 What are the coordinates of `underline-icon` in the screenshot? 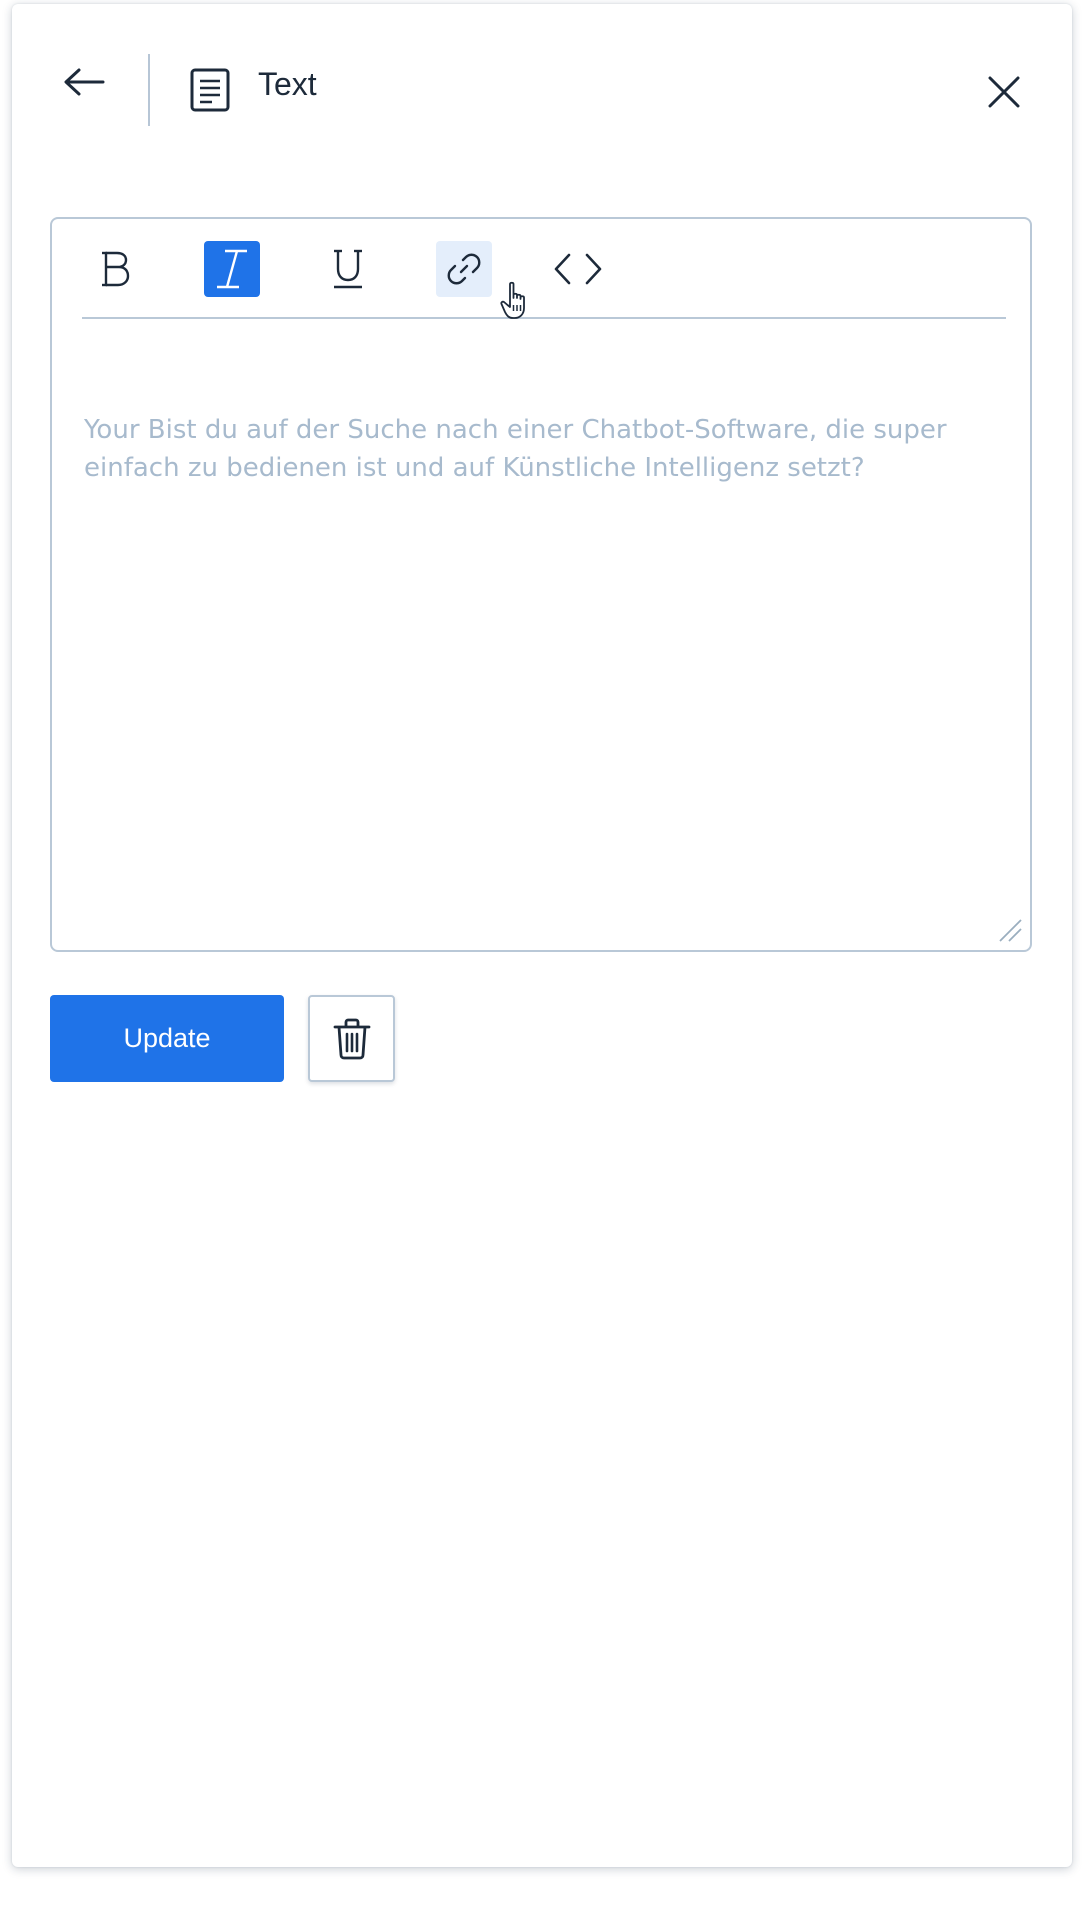 It's located at (348, 269).